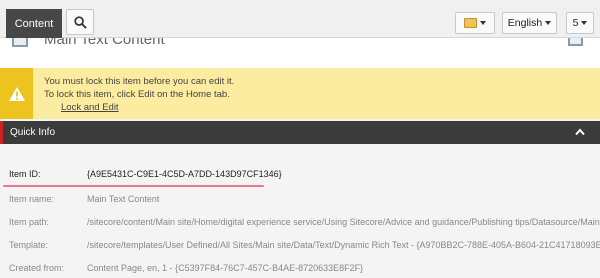 This screenshot has width=600, height=278. What do you see at coordinates (32, 199) in the screenshot?
I see `info-label: Item name:` at bounding box center [32, 199].